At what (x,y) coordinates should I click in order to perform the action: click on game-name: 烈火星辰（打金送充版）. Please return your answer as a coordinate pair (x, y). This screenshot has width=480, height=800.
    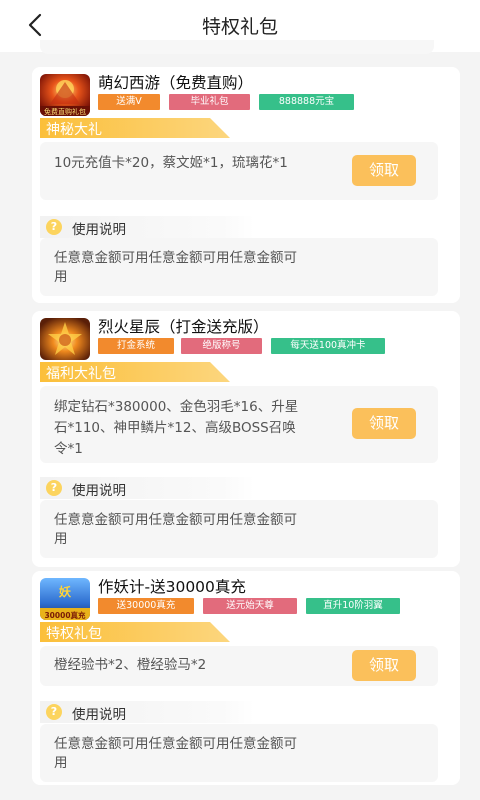
    Looking at the image, I should click on (183, 327).